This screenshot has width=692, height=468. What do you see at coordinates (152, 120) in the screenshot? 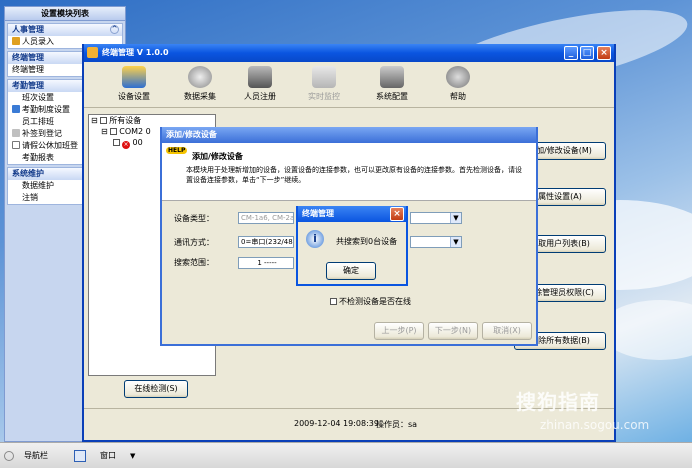
I see `tree-root: ⊟ 所有设备` at bounding box center [152, 120].